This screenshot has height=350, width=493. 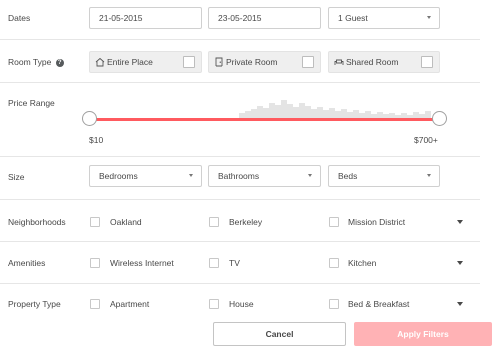 What do you see at coordinates (264, 119) in the screenshot?
I see `price-range-track` at bounding box center [264, 119].